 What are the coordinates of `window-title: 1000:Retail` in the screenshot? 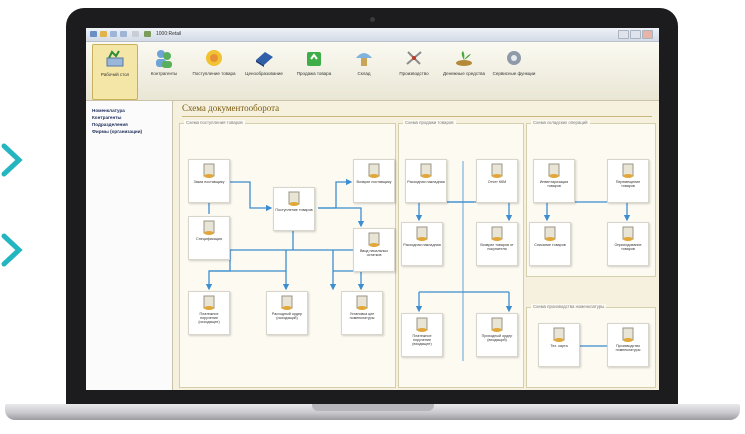 It's located at (169, 34).